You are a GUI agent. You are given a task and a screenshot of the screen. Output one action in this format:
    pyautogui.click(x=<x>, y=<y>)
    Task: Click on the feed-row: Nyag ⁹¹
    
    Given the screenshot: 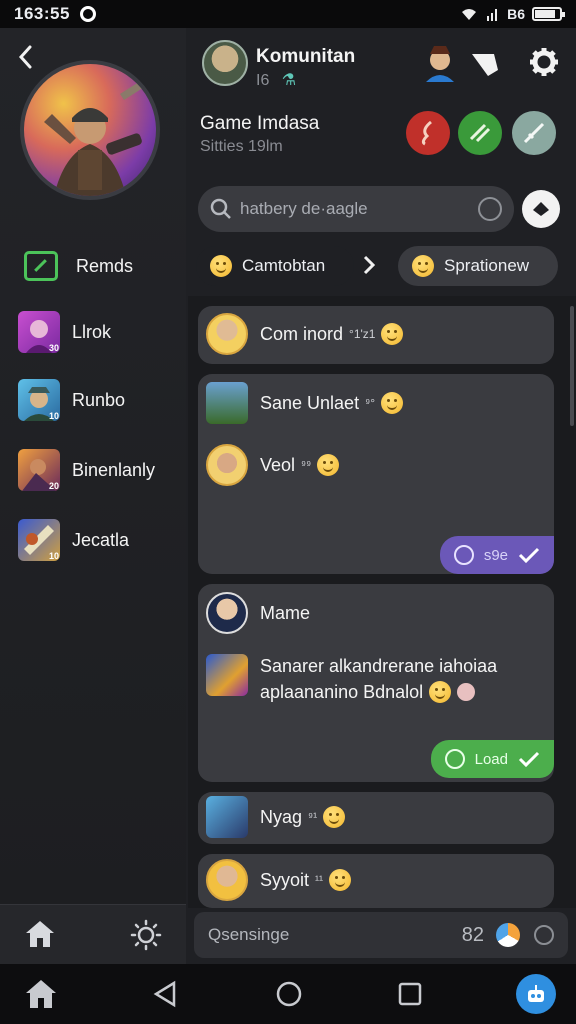 What is the action you would take?
    pyautogui.click(x=276, y=817)
    